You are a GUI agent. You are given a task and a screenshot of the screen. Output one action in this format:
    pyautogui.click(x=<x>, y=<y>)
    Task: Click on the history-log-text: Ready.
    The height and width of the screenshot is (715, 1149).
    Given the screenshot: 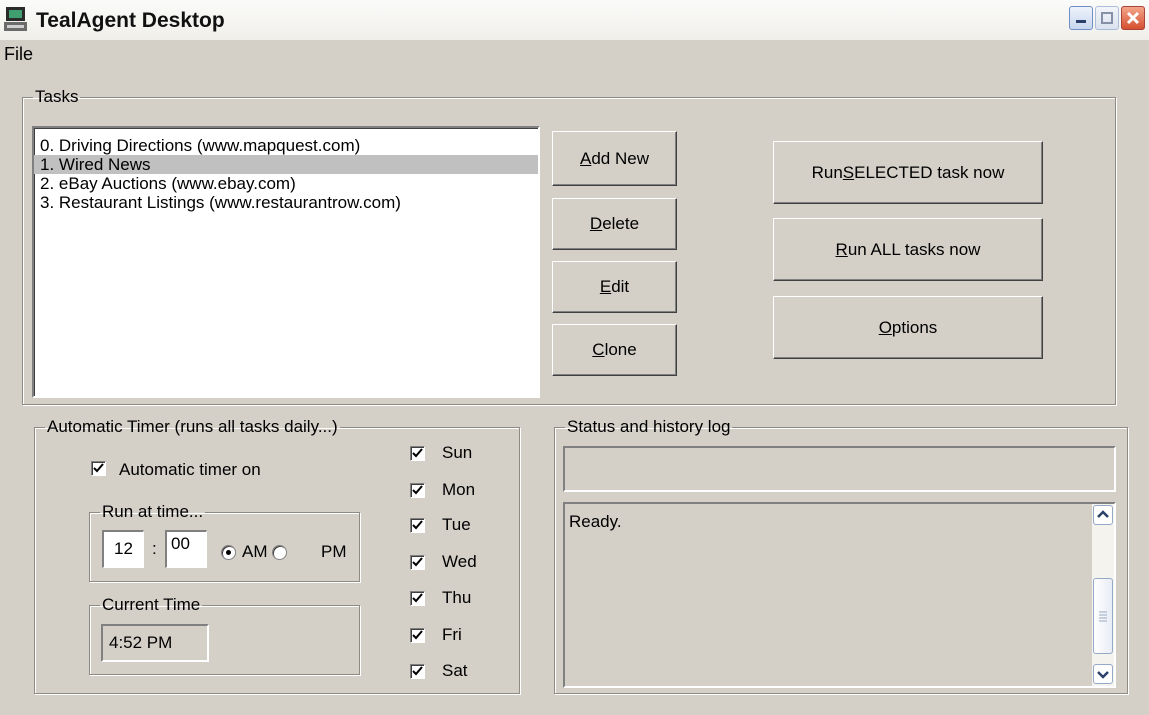 What is the action you would take?
    pyautogui.click(x=595, y=521)
    